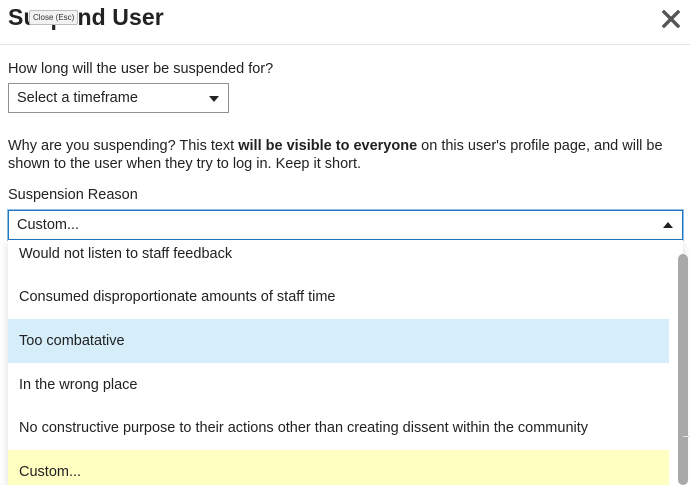 The width and height of the screenshot is (690, 485). I want to click on visibility-warning: will be visible to everyone, so click(328, 146).